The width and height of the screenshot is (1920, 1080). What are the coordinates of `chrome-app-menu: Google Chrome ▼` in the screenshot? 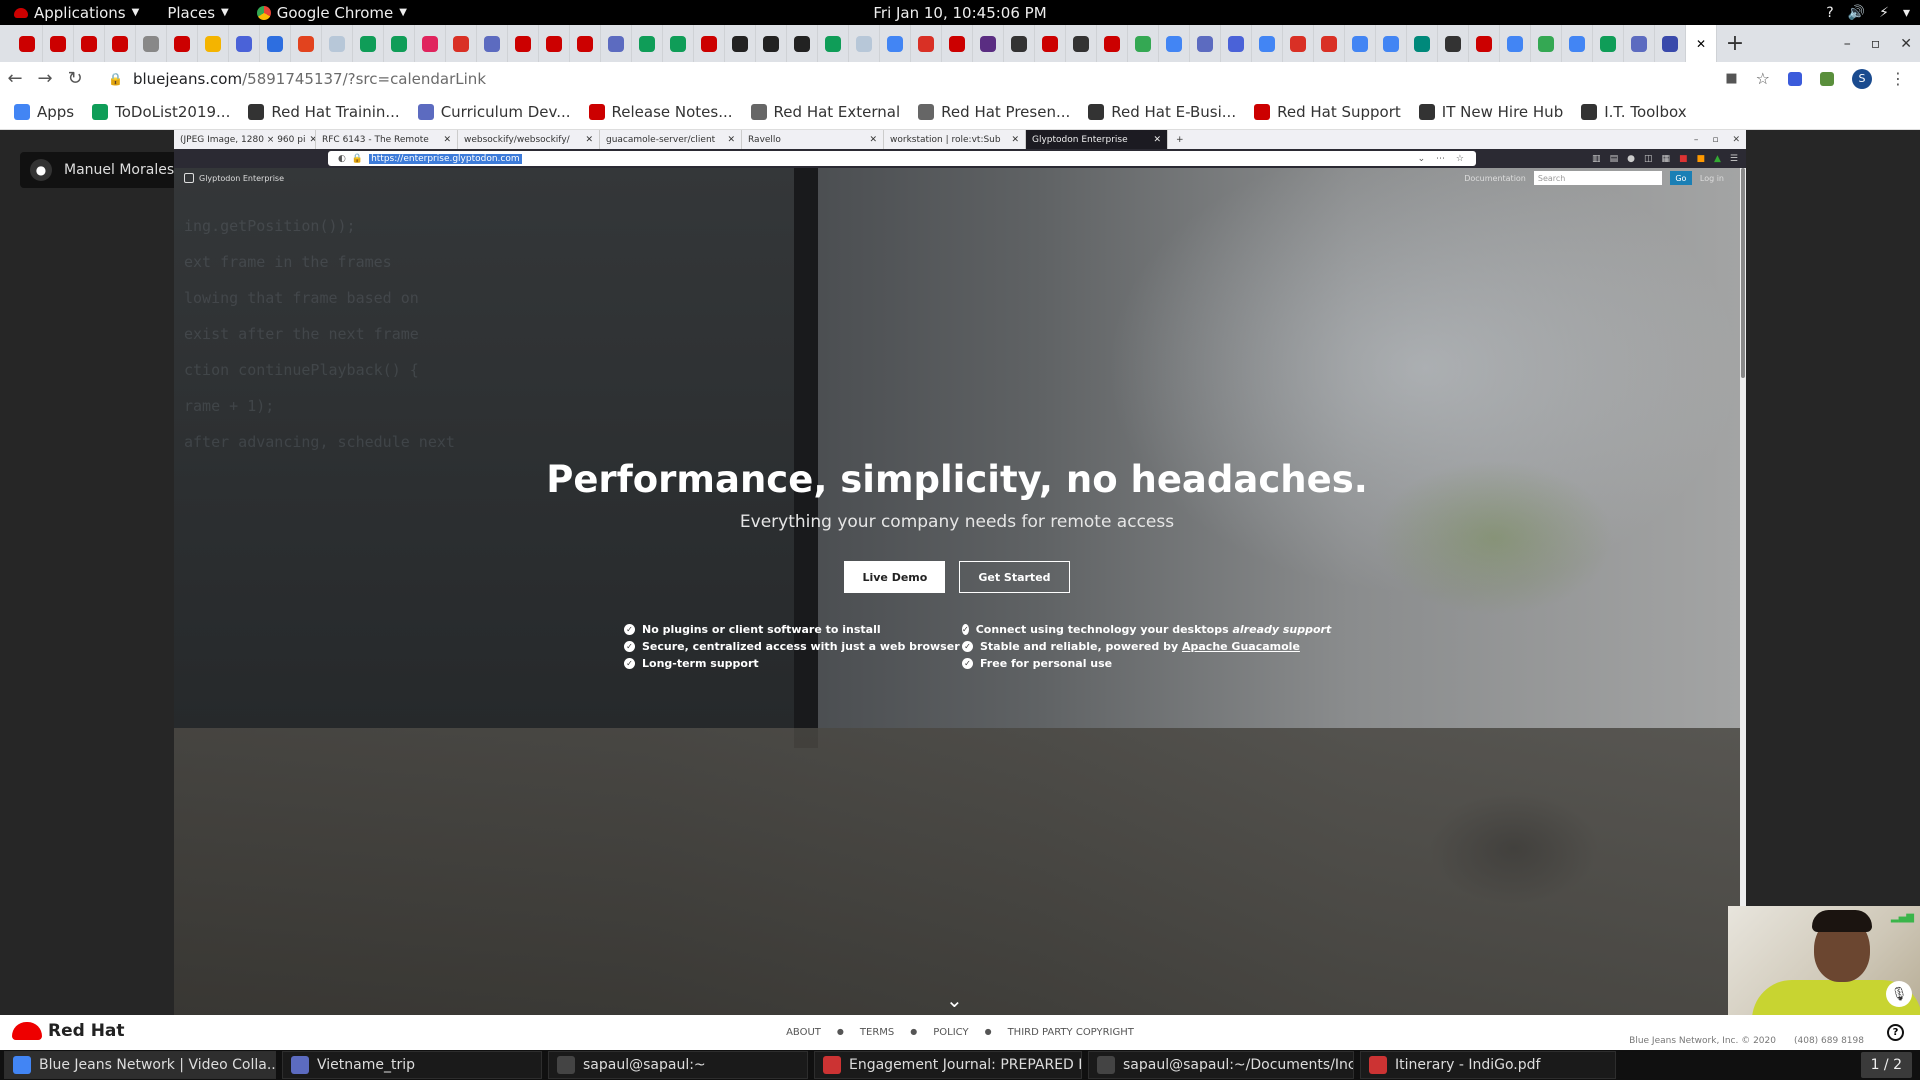 It's located at (332, 12).